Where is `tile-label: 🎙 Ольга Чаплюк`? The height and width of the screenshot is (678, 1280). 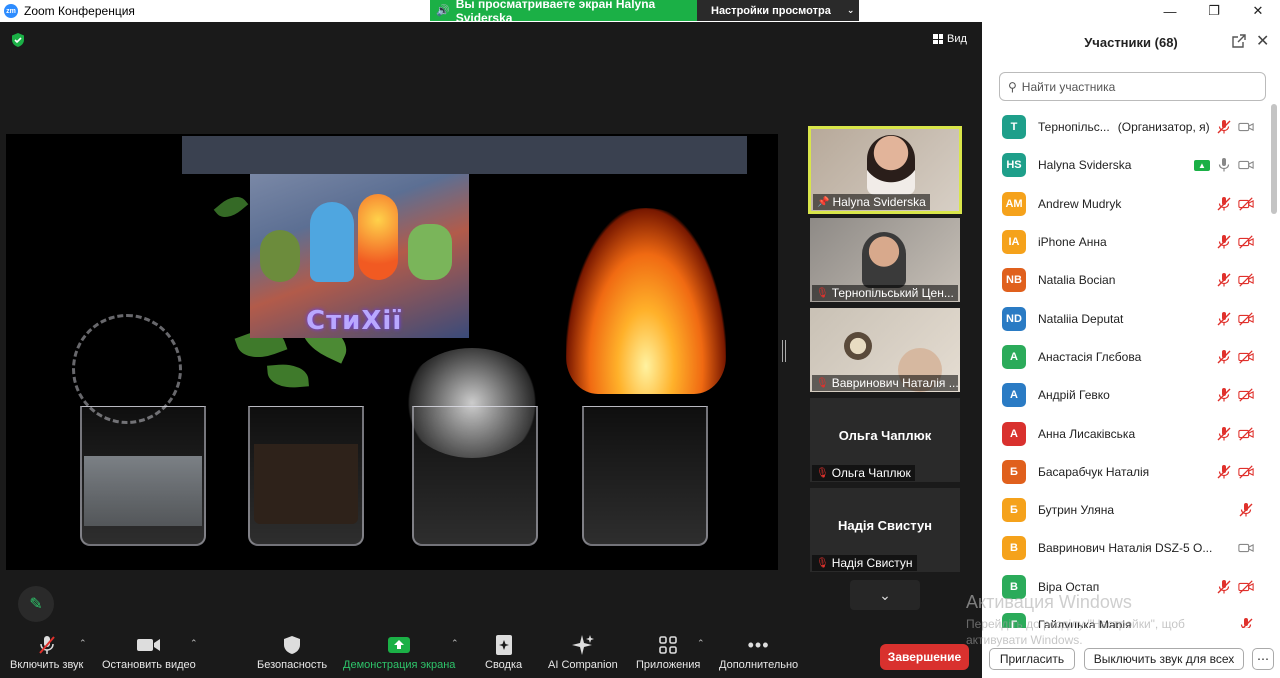
tile-label: 🎙 Ольга Чаплюк is located at coordinates (863, 473).